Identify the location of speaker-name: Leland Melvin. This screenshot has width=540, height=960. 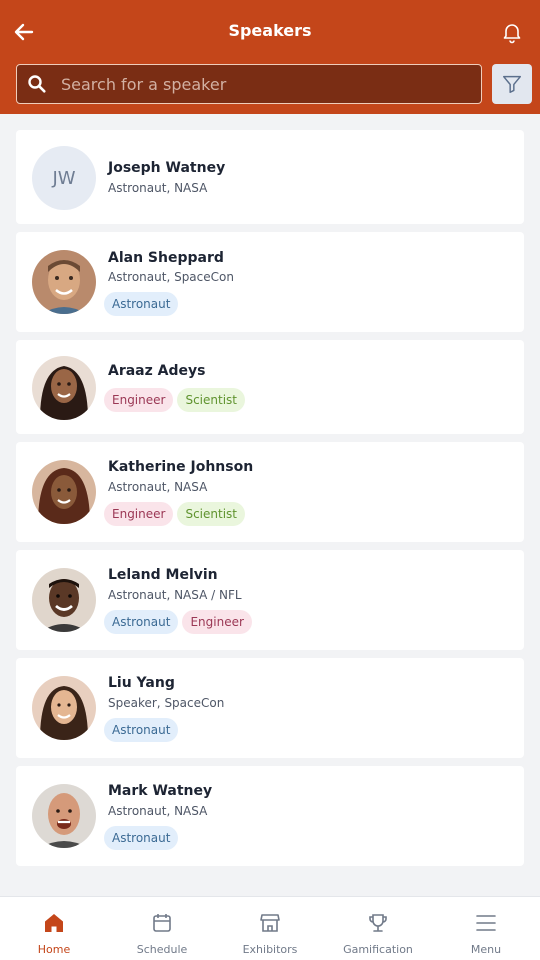
(163, 575).